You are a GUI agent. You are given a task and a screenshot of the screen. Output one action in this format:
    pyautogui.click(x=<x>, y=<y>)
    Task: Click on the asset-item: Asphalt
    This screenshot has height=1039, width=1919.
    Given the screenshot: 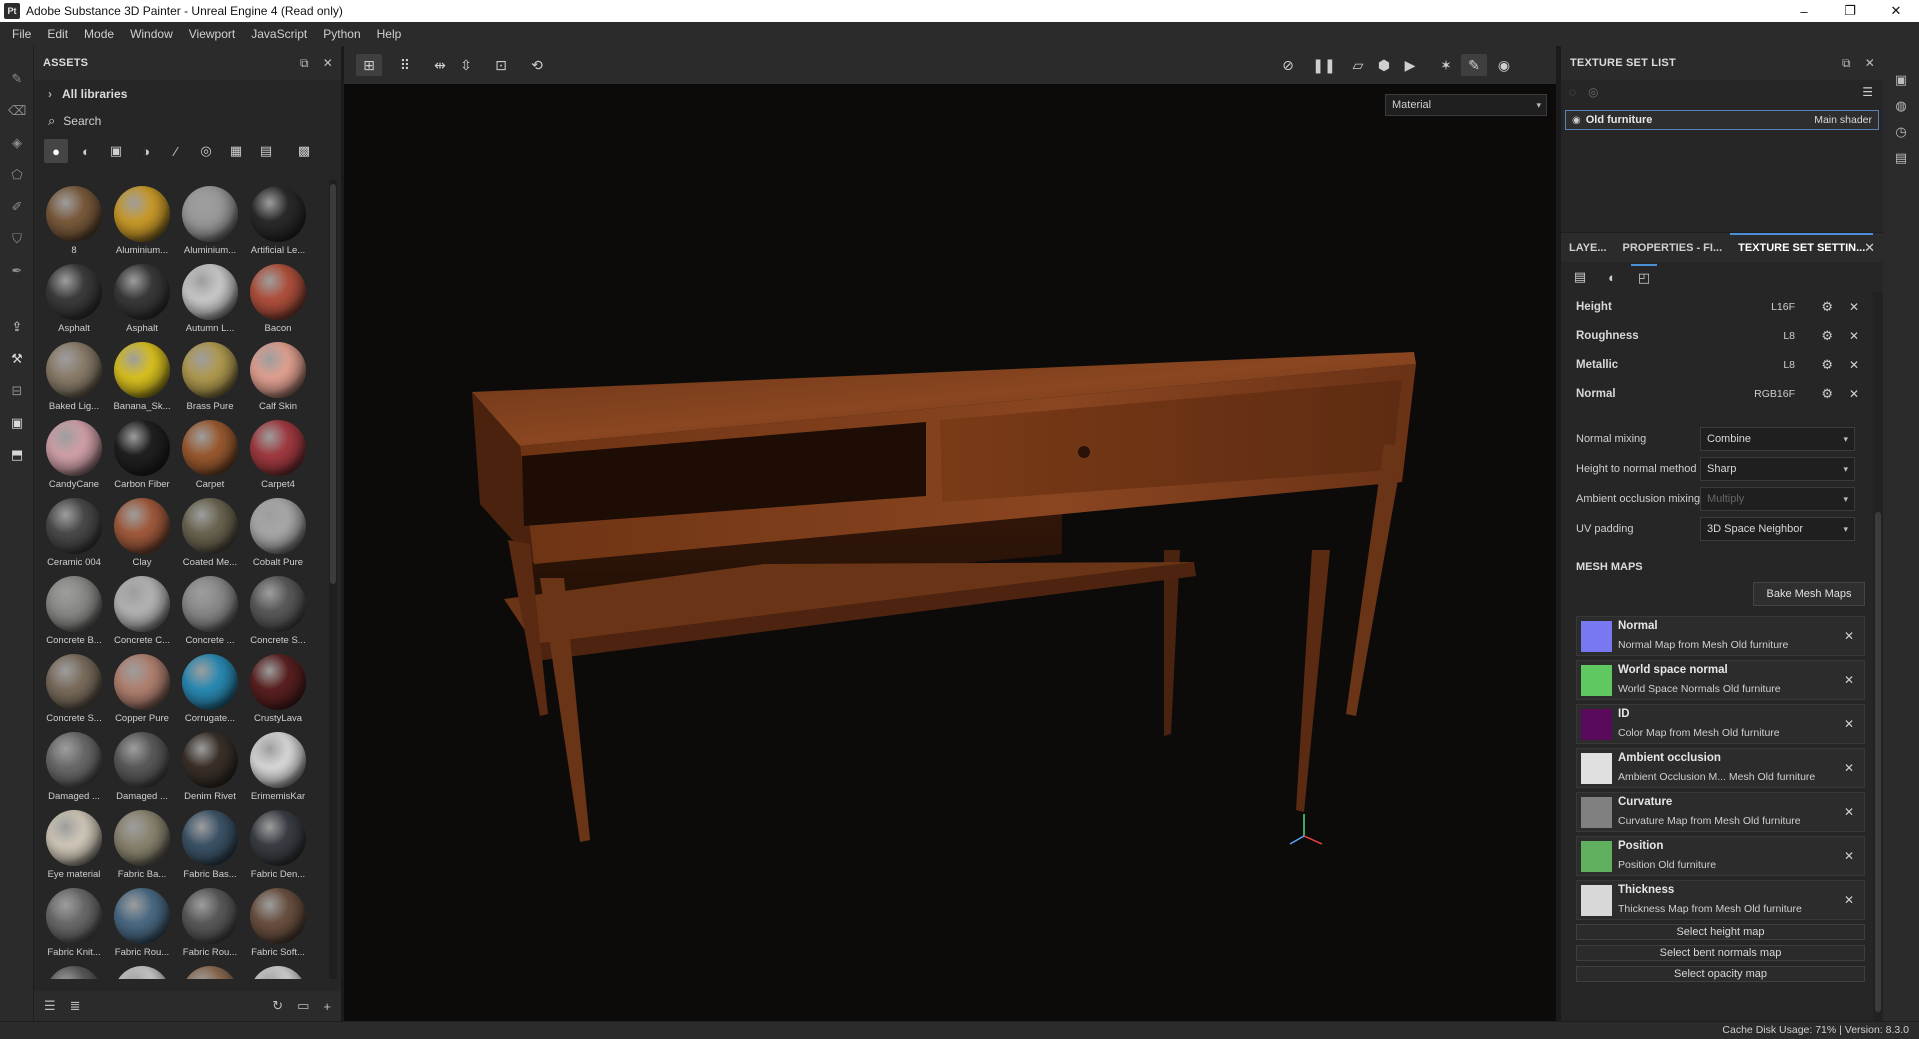 What is the action you would take?
    pyautogui.click(x=142, y=297)
    